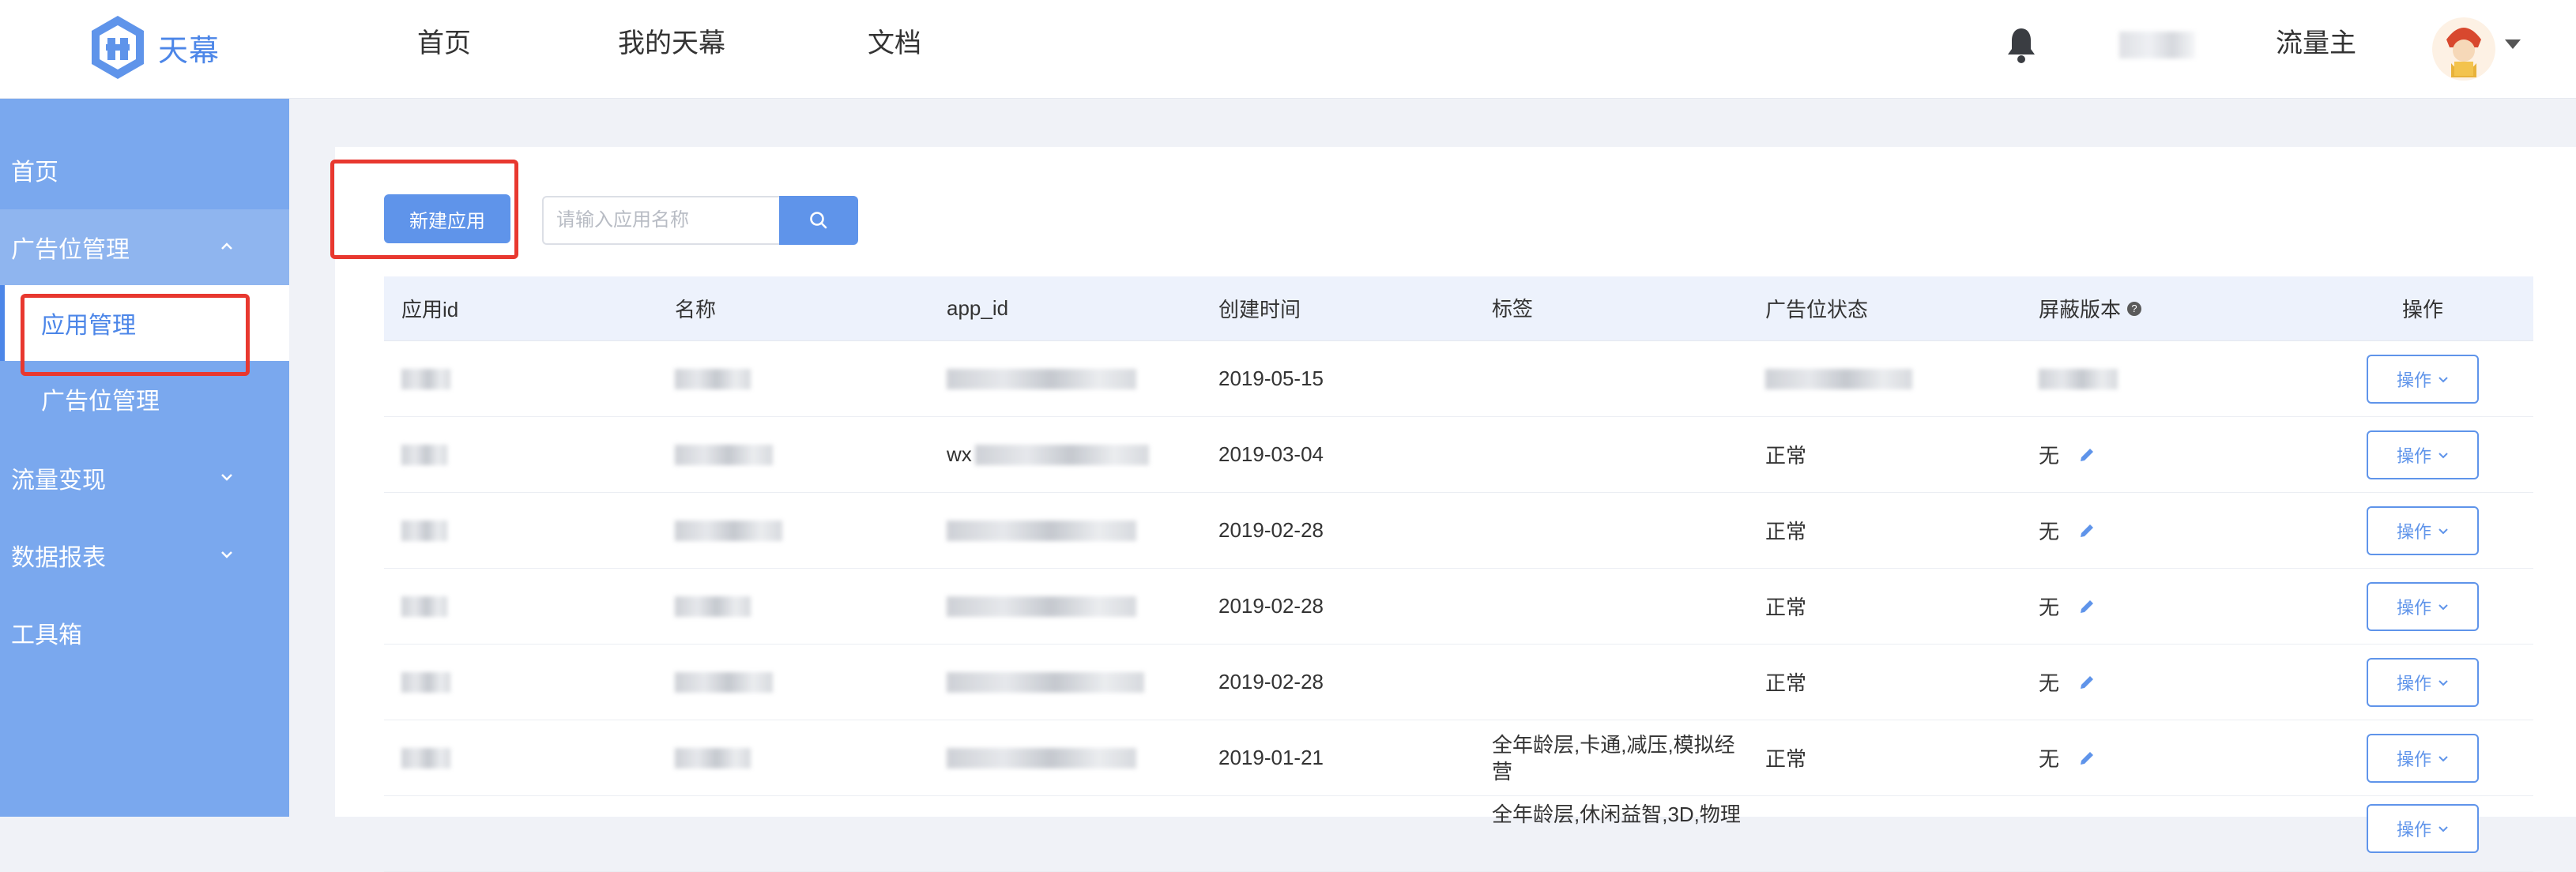  What do you see at coordinates (444, 43) in the screenshot?
I see `nav-home: 首页` at bounding box center [444, 43].